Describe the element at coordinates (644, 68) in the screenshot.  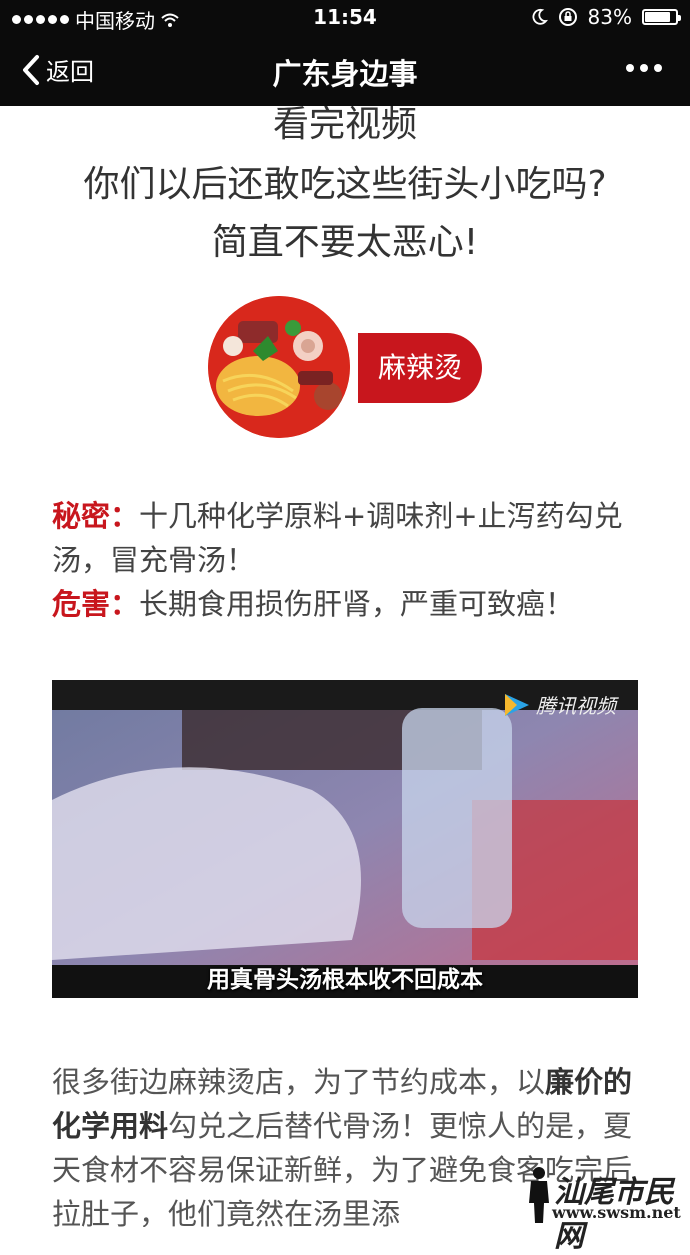
I see `more-menu-button` at that location.